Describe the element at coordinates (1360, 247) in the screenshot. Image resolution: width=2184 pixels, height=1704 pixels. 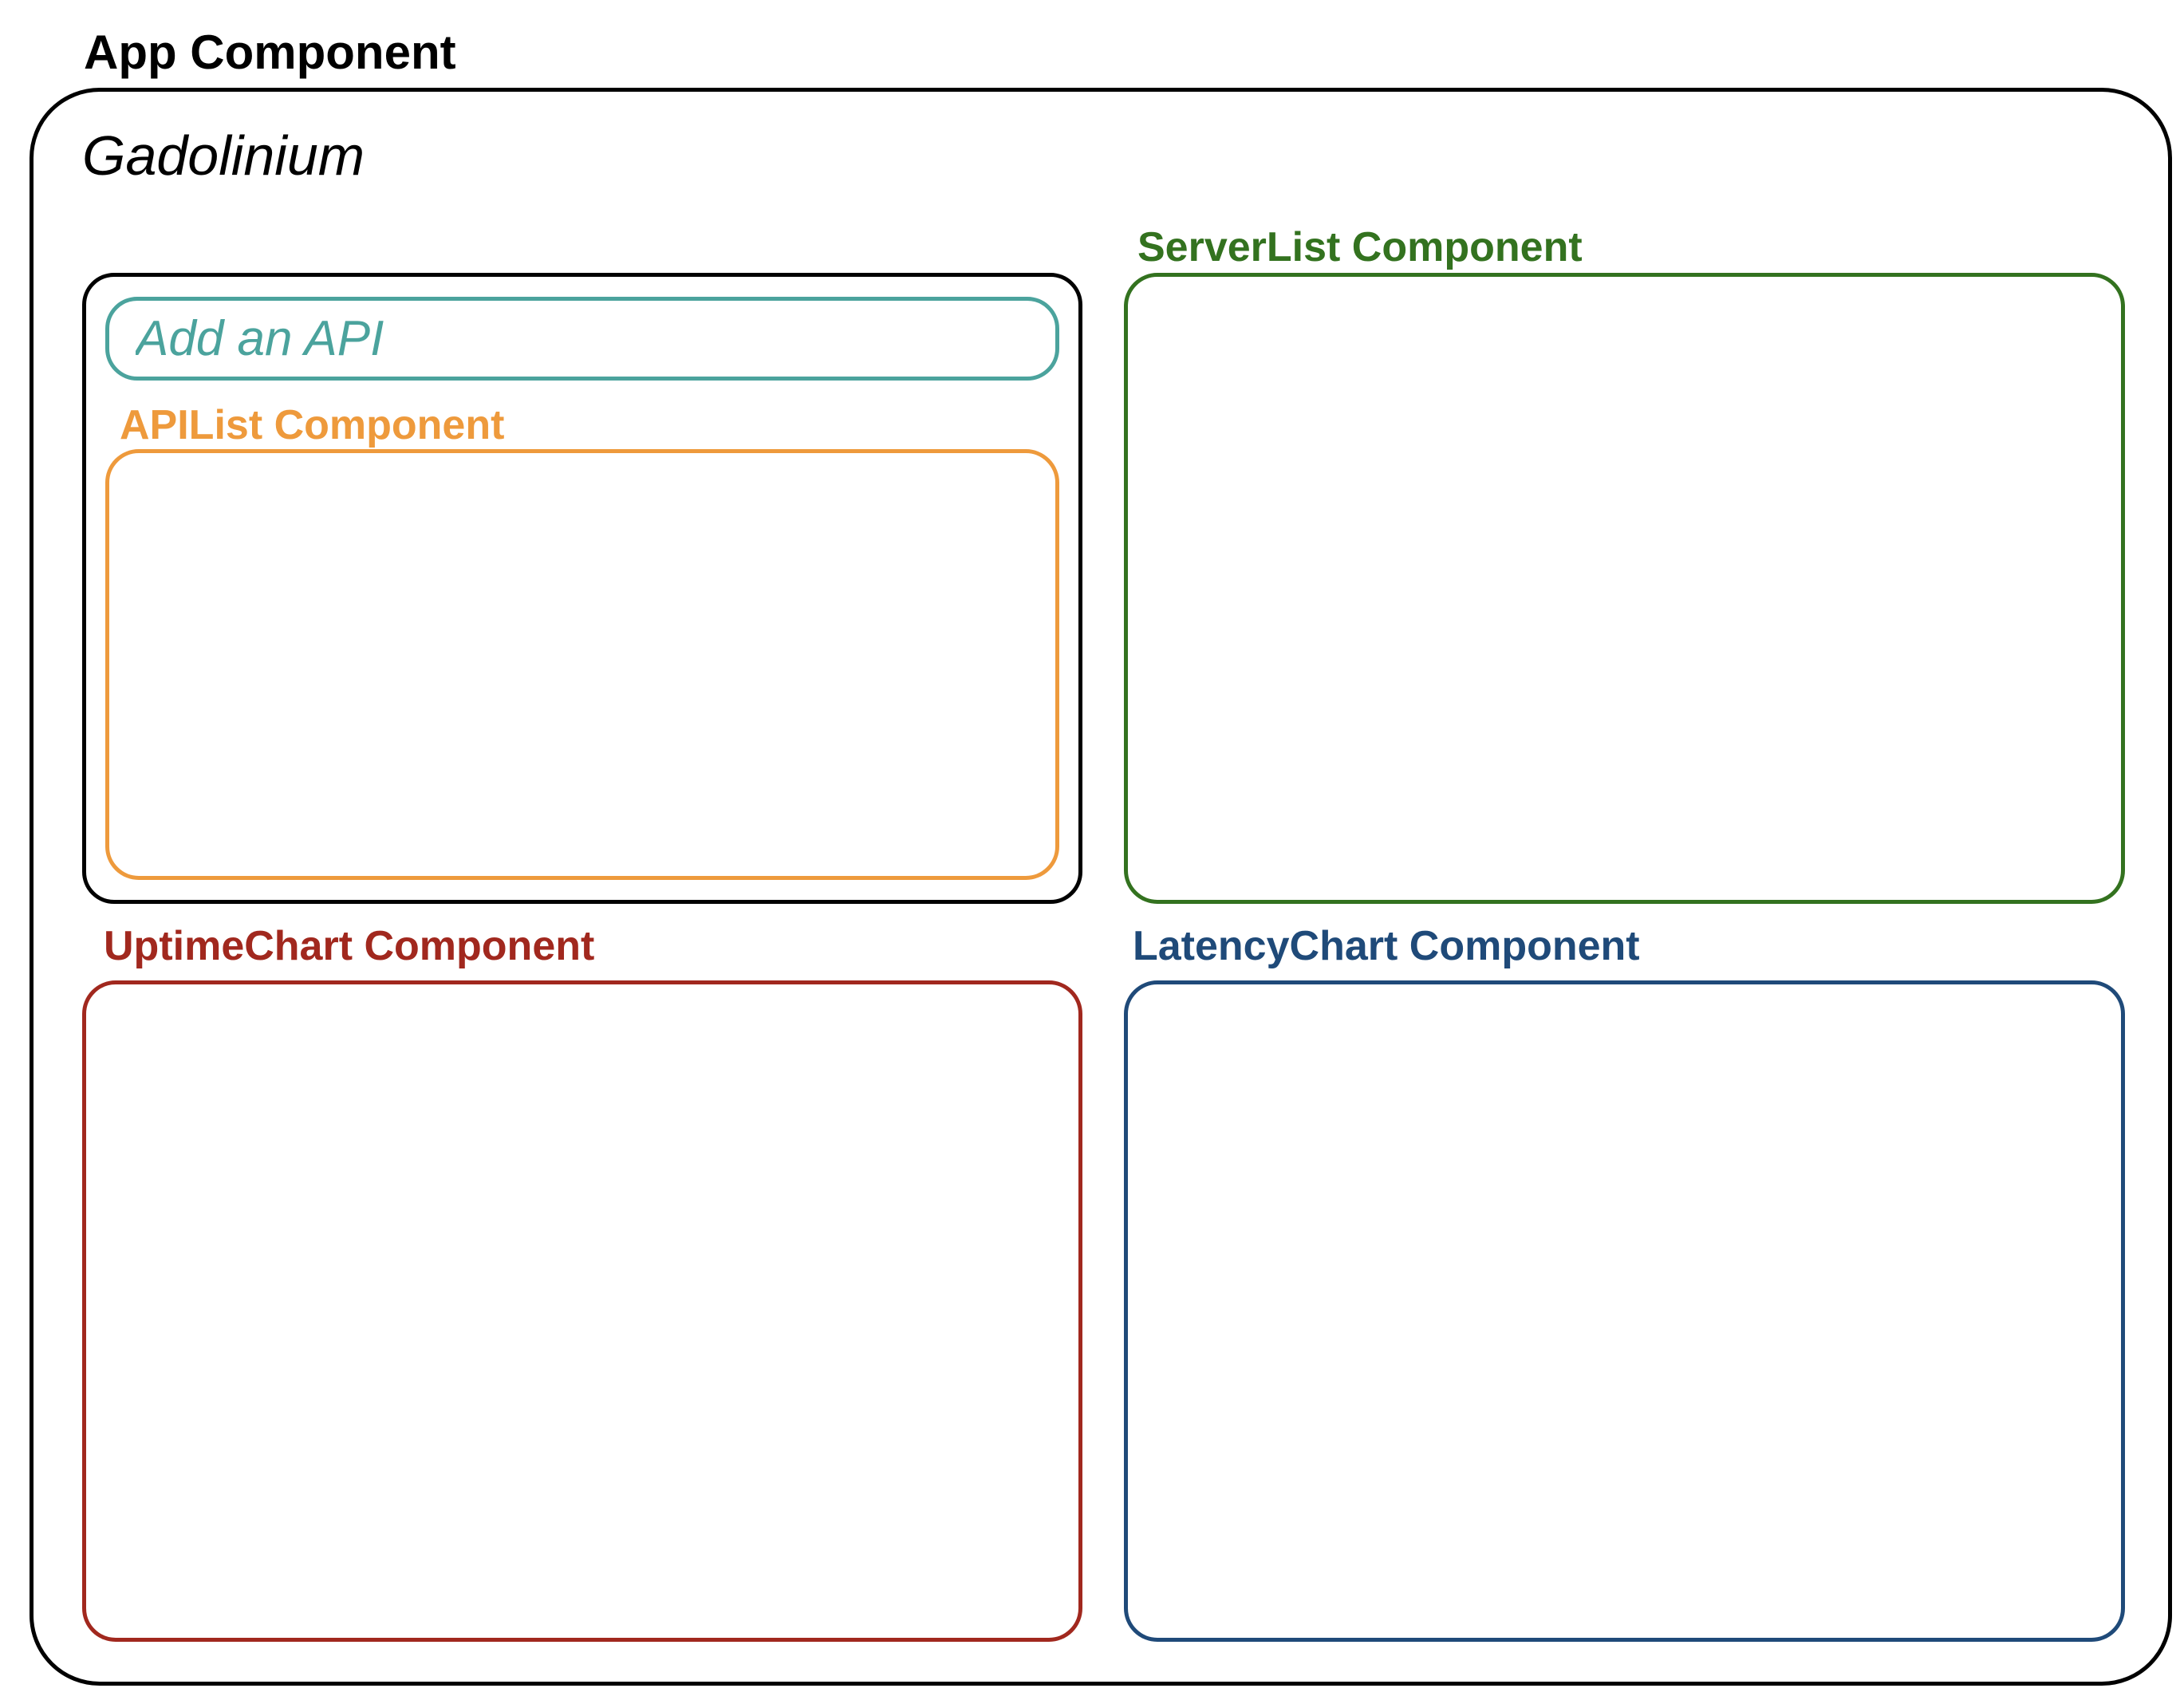
I see `serverlist-component-label: ServerList Component` at that location.